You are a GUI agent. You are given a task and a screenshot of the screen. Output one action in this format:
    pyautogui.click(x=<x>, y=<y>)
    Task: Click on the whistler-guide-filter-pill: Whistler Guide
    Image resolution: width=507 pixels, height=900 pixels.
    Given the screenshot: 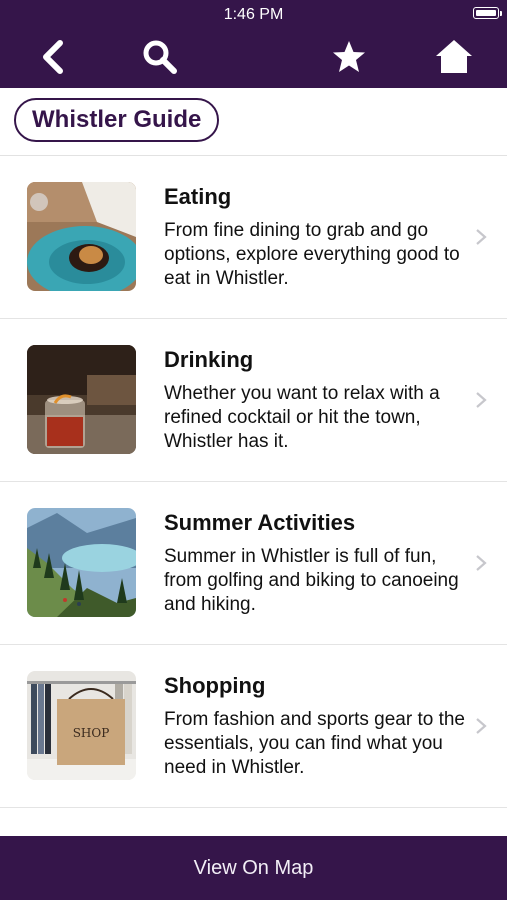 What is the action you would take?
    pyautogui.click(x=117, y=120)
    